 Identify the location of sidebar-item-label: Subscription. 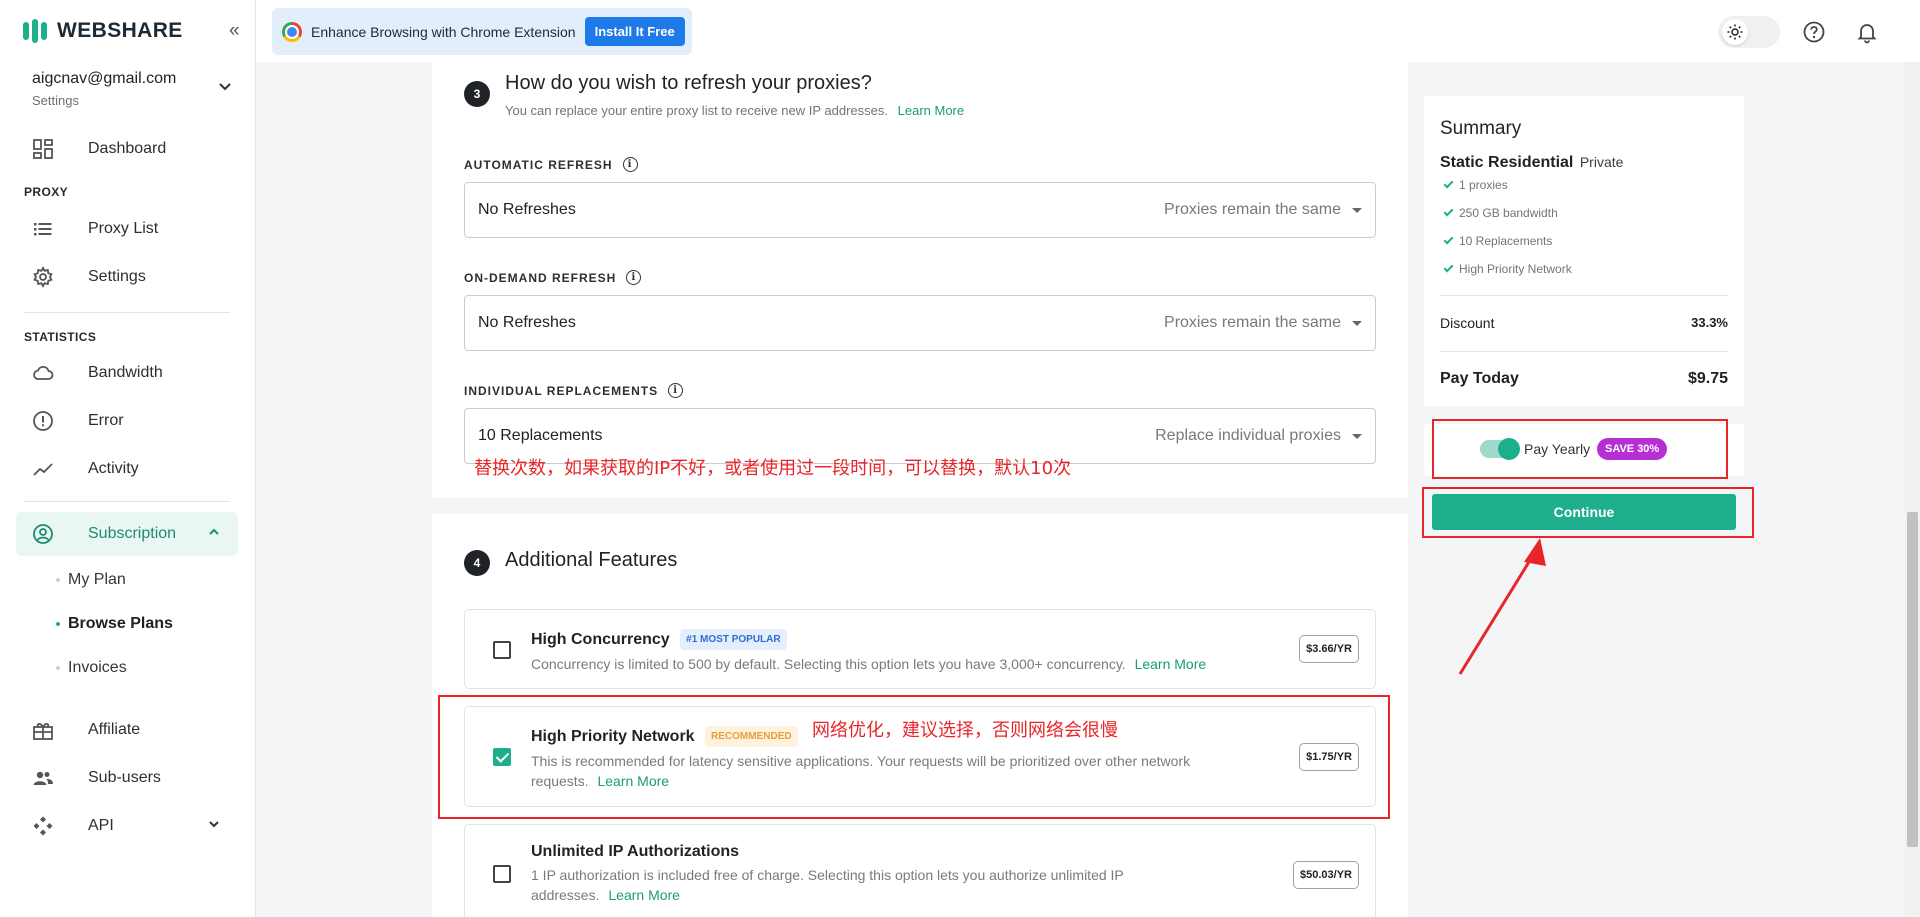
(132, 533).